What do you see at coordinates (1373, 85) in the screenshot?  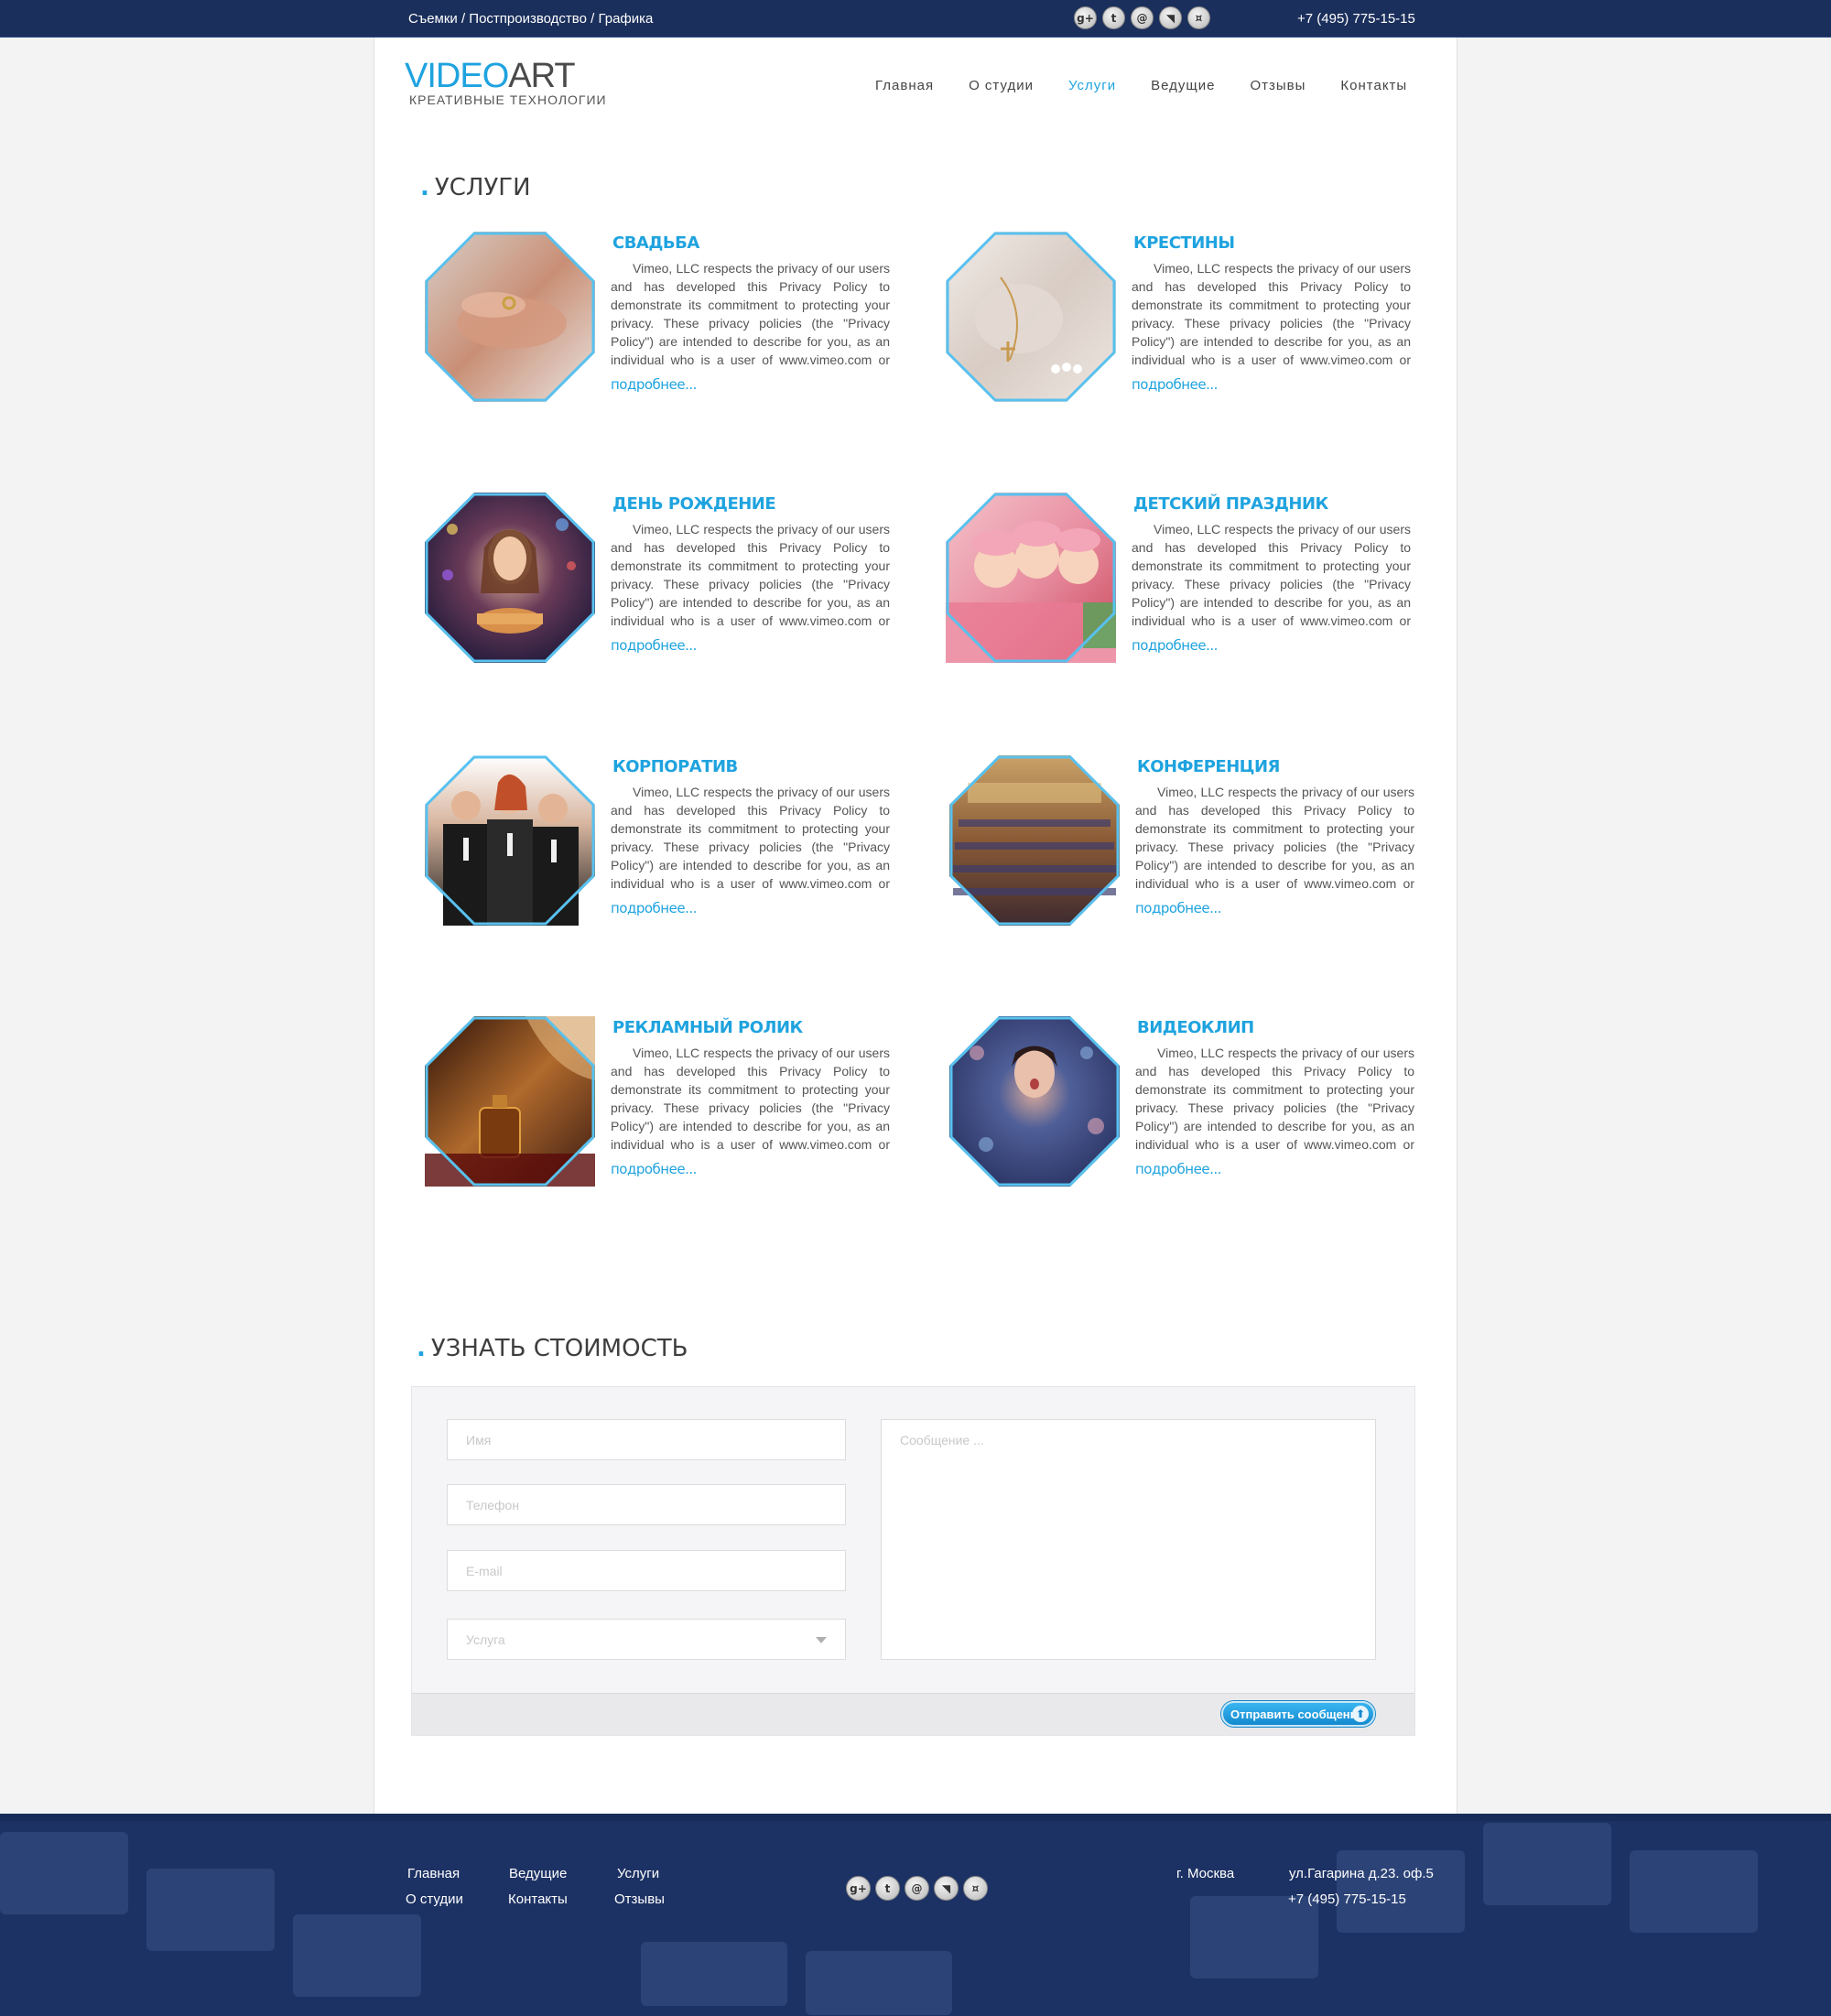 I see `nav-item-contacts: Контакты` at bounding box center [1373, 85].